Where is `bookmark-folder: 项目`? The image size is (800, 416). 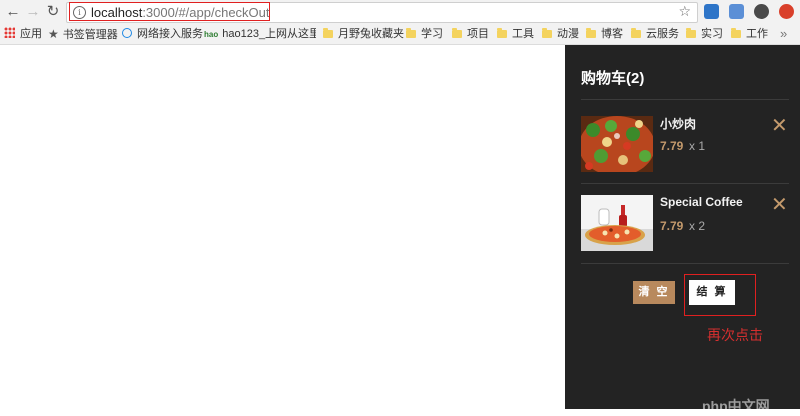
bookmark-folder: 项目 is located at coordinates (470, 34).